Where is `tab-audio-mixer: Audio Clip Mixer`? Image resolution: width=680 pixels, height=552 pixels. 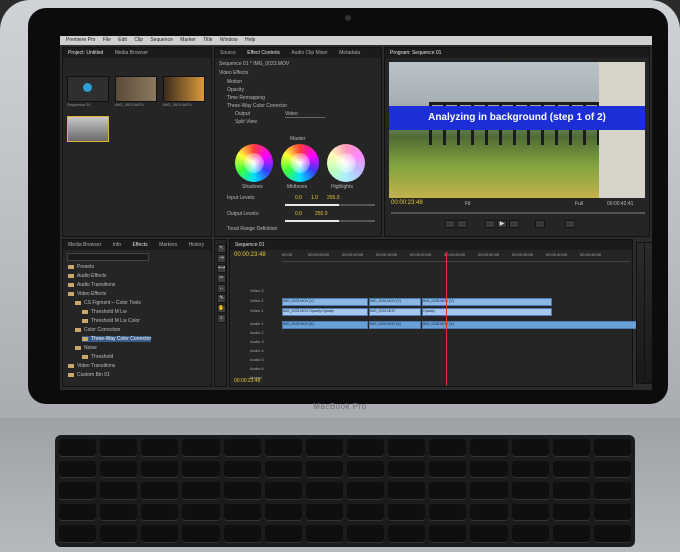
tab-audio-mixer: Audio Clip Mixer is located at coordinates (309, 53).